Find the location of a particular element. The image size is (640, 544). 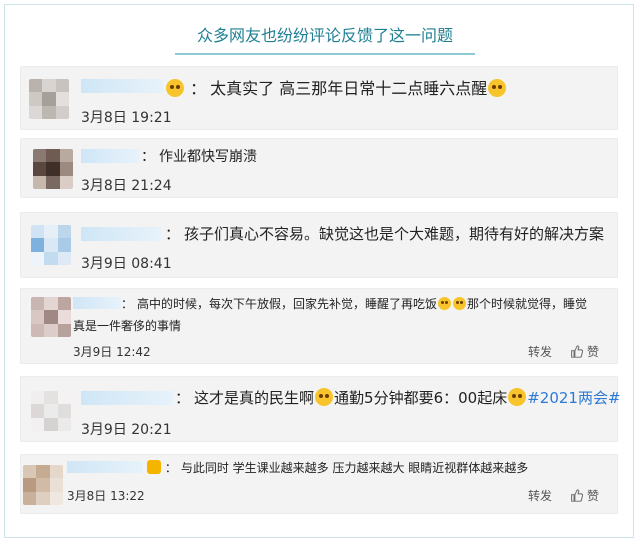

hashtag-link: #2021两会# is located at coordinates (573, 398).